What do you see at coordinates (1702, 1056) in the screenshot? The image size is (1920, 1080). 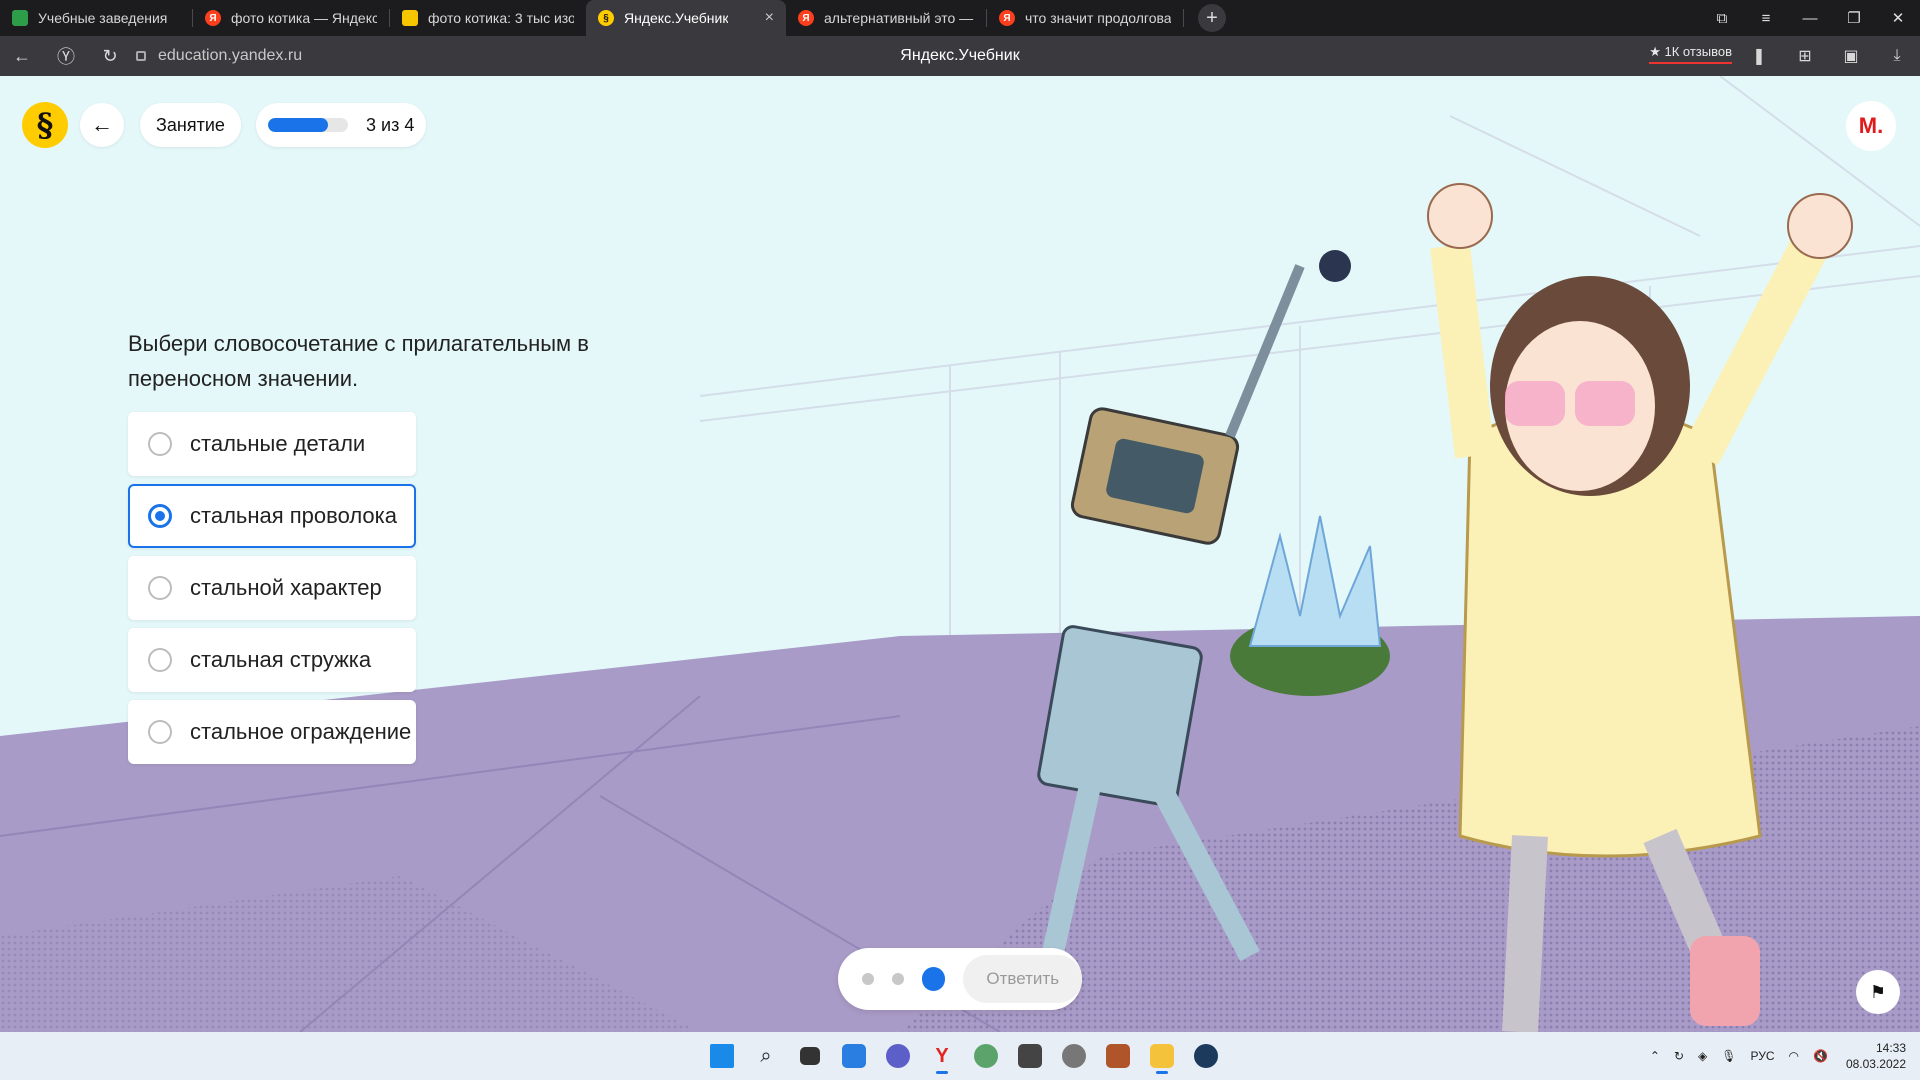 I see `shield-icon: ◈` at bounding box center [1702, 1056].